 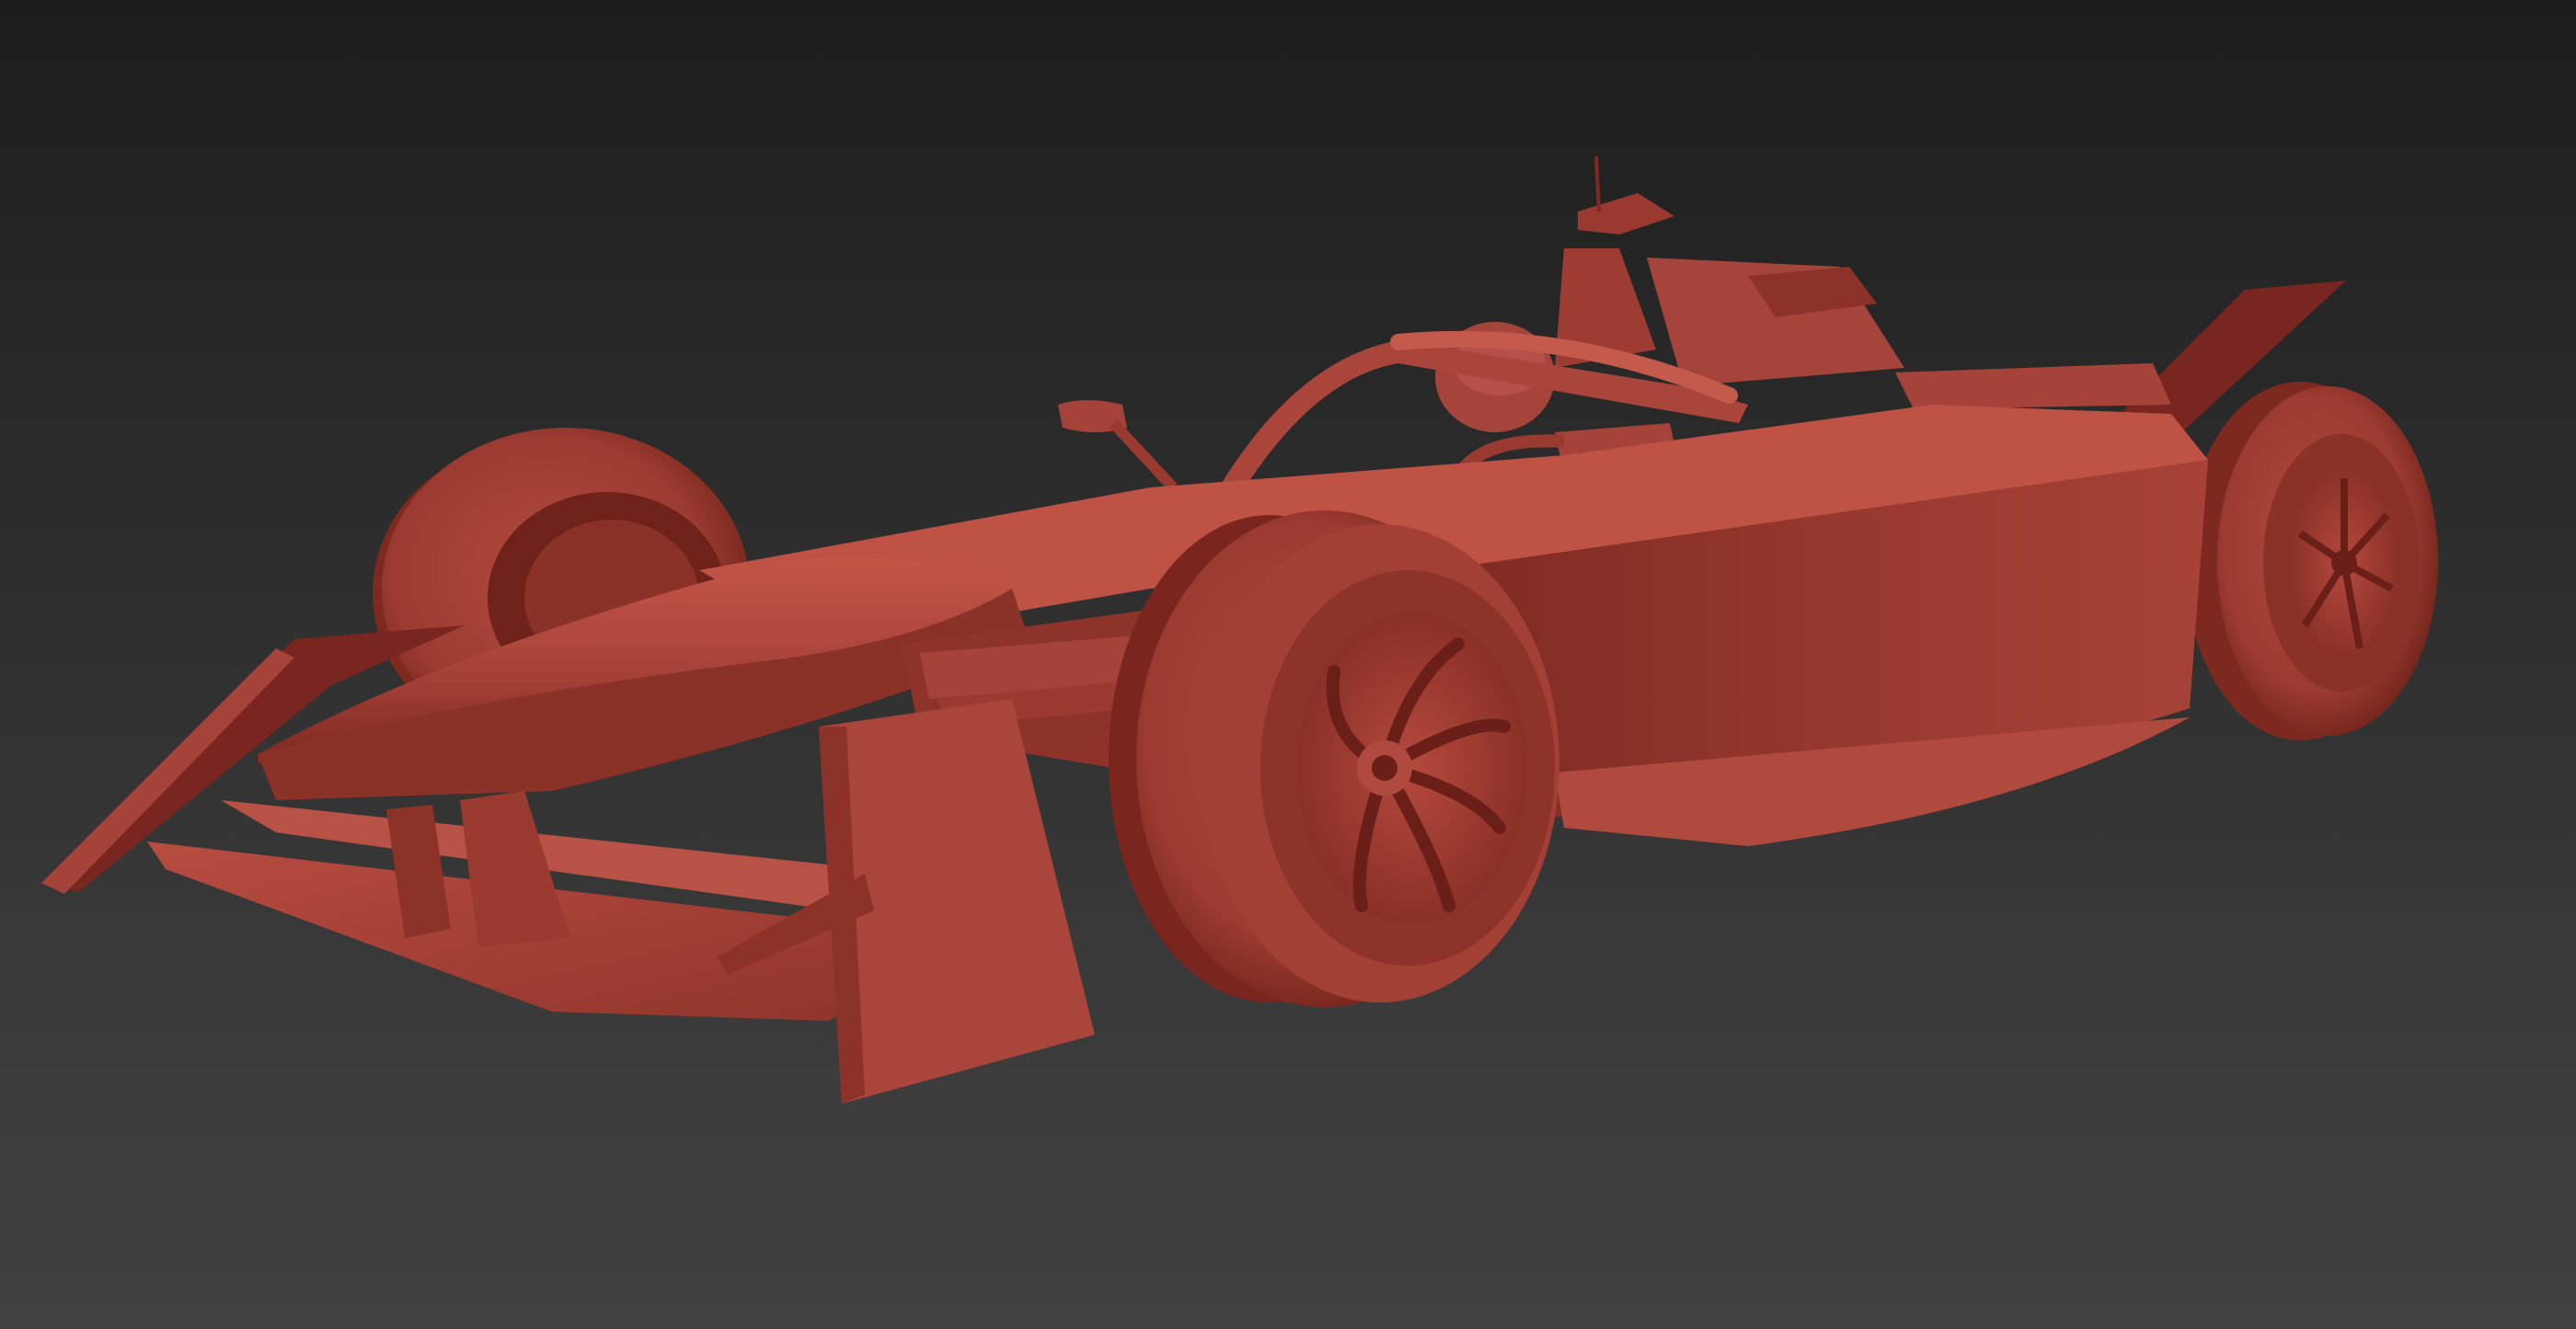 What do you see at coordinates (2311, 561) in the screenshot?
I see `rear-wheel-far` at bounding box center [2311, 561].